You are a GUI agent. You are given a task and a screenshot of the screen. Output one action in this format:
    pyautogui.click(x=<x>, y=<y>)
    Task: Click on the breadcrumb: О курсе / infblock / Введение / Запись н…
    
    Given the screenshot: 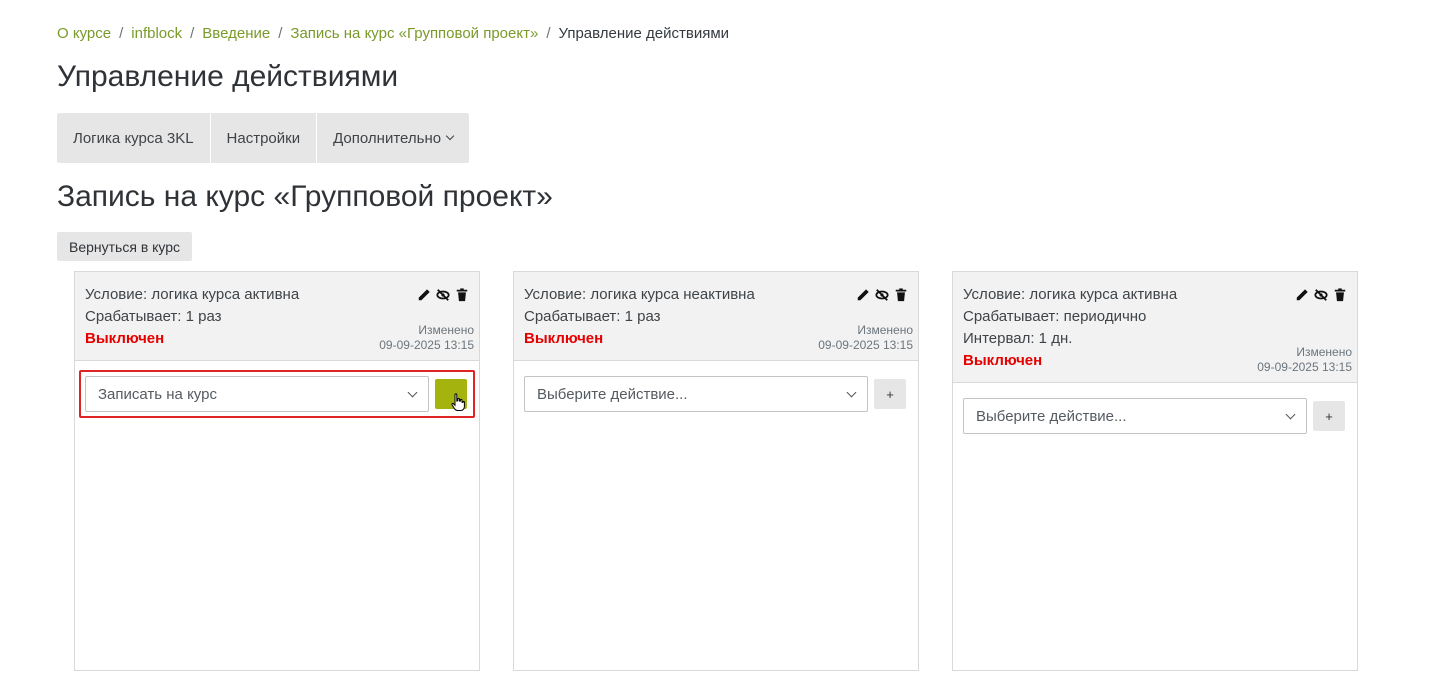 What is the action you would take?
    pyautogui.click(x=393, y=33)
    